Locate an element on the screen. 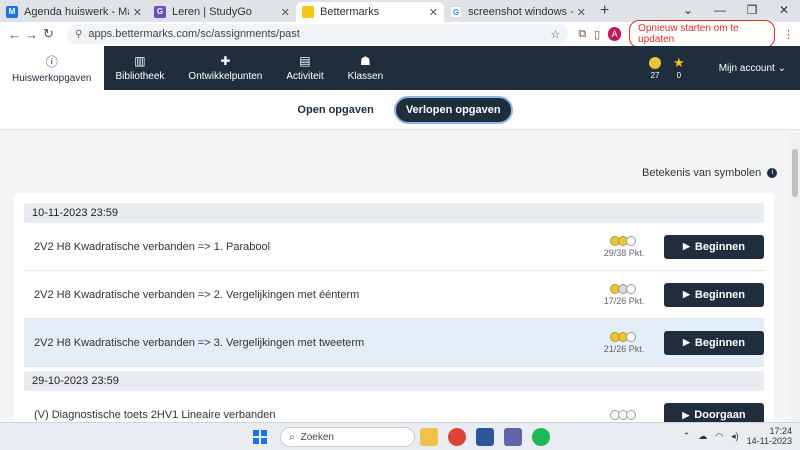  button-label: Doorgaan is located at coordinates (720, 415).